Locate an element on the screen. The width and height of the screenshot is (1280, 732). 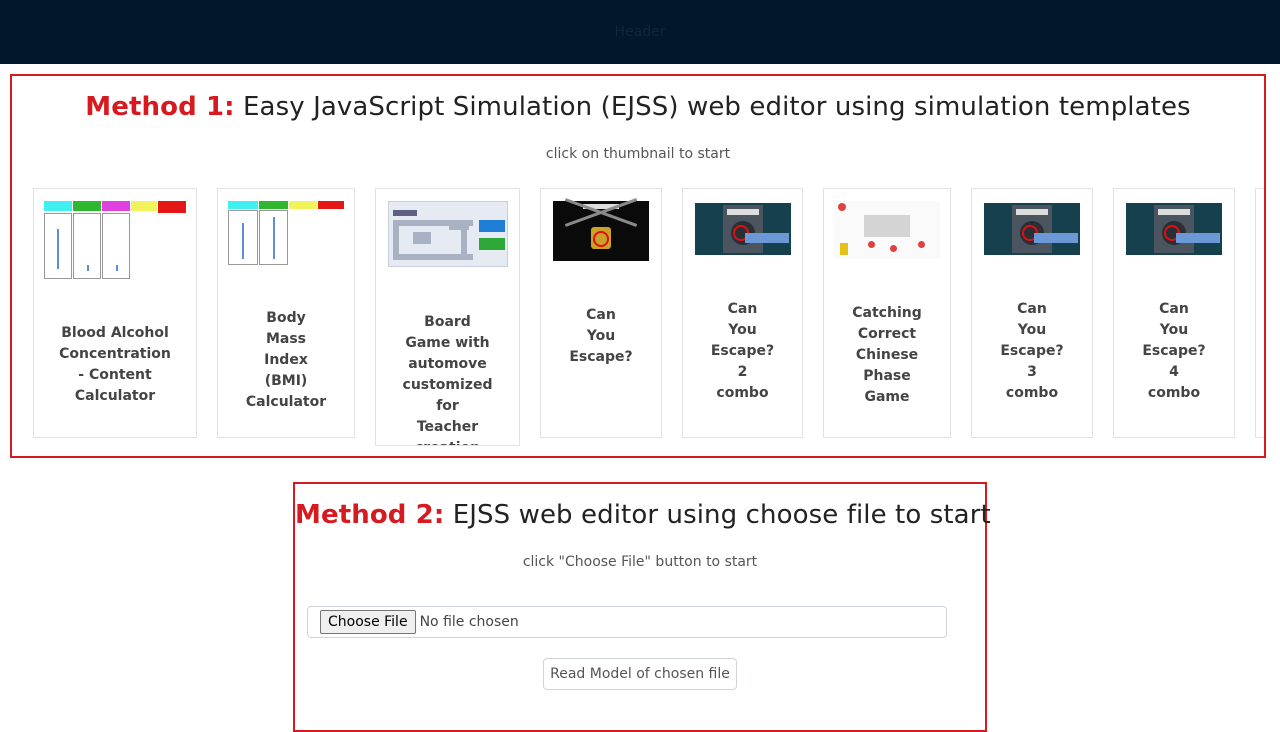
top-header-bar: Header is located at coordinates (640, 32).